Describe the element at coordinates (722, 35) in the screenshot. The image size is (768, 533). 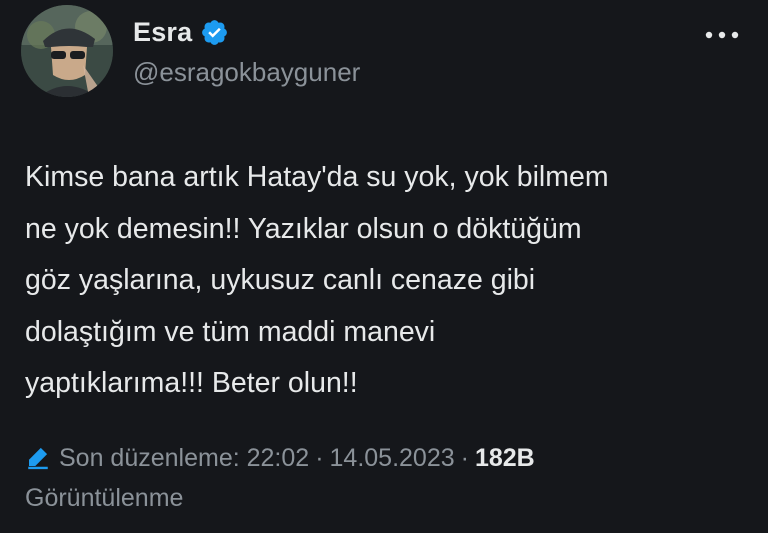
I see `more-options-icon` at that location.